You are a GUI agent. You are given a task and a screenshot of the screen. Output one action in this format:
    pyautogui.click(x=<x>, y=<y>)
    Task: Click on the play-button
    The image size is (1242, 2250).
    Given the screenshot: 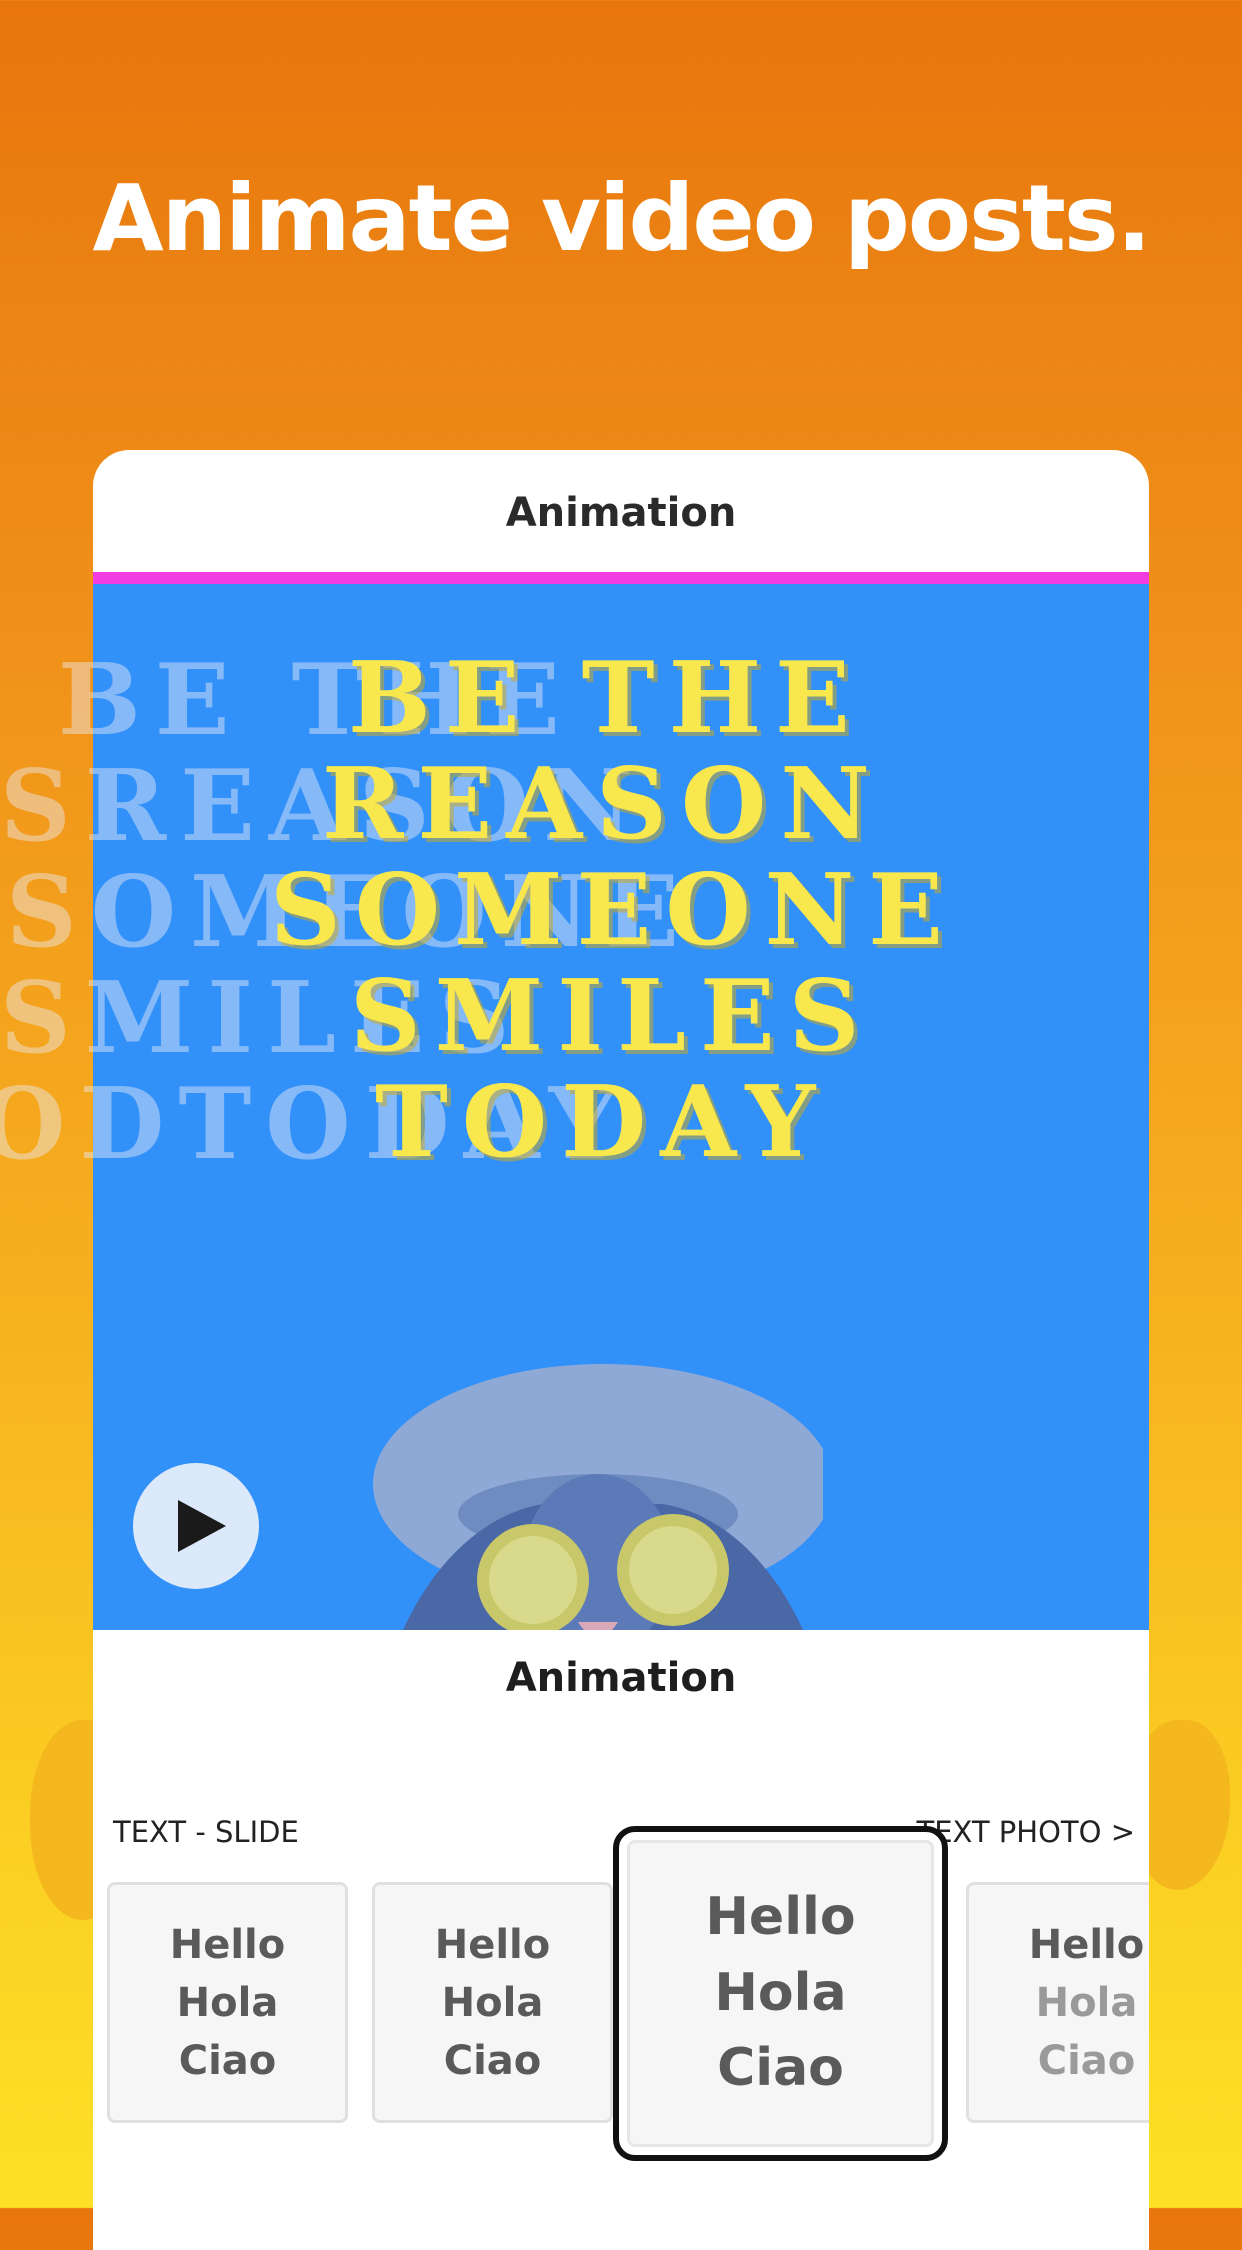 What is the action you would take?
    pyautogui.click(x=196, y=1526)
    